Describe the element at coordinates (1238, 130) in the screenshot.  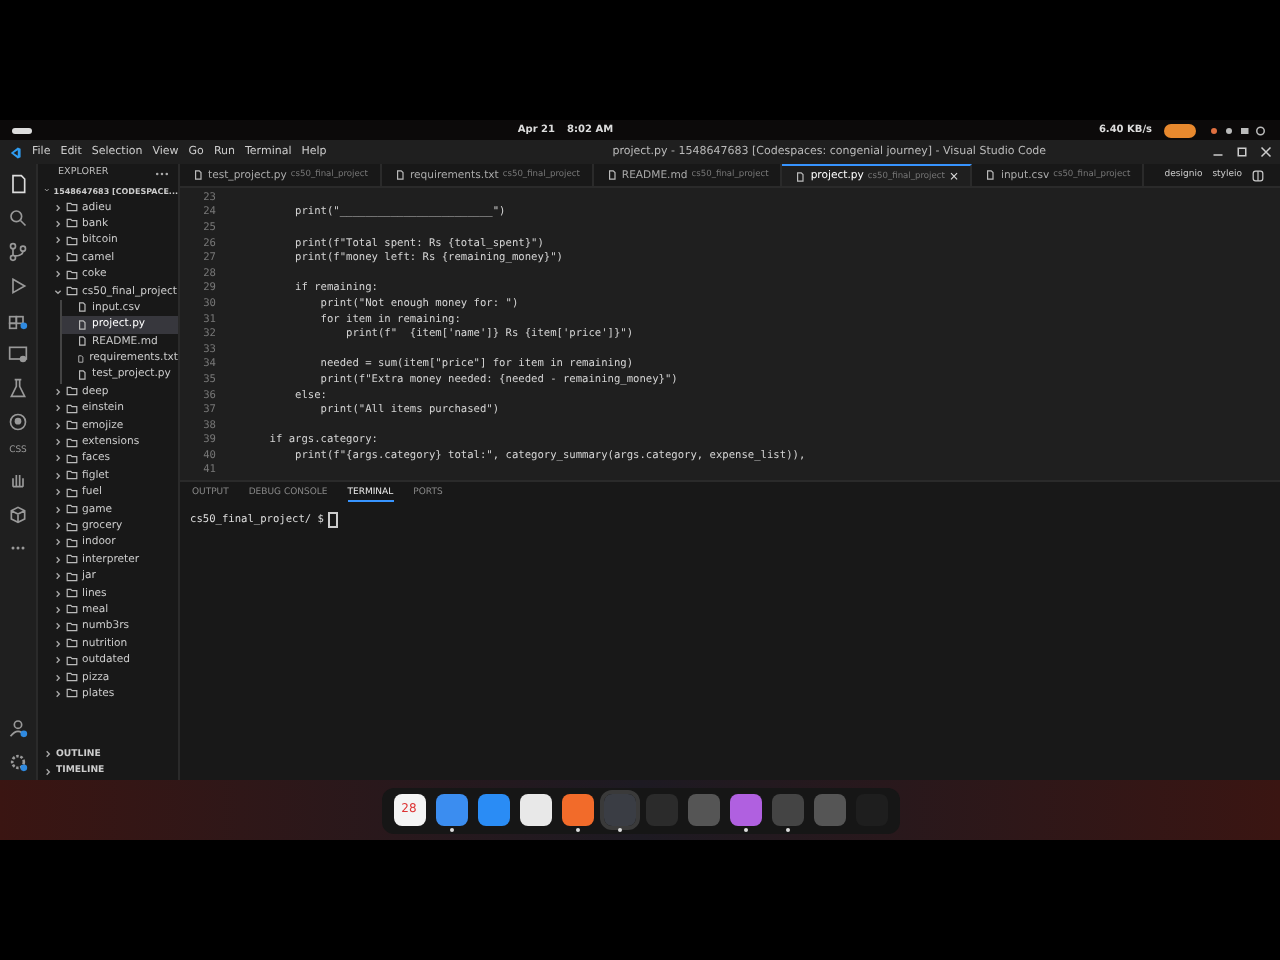
I see `system-tray-icons` at that location.